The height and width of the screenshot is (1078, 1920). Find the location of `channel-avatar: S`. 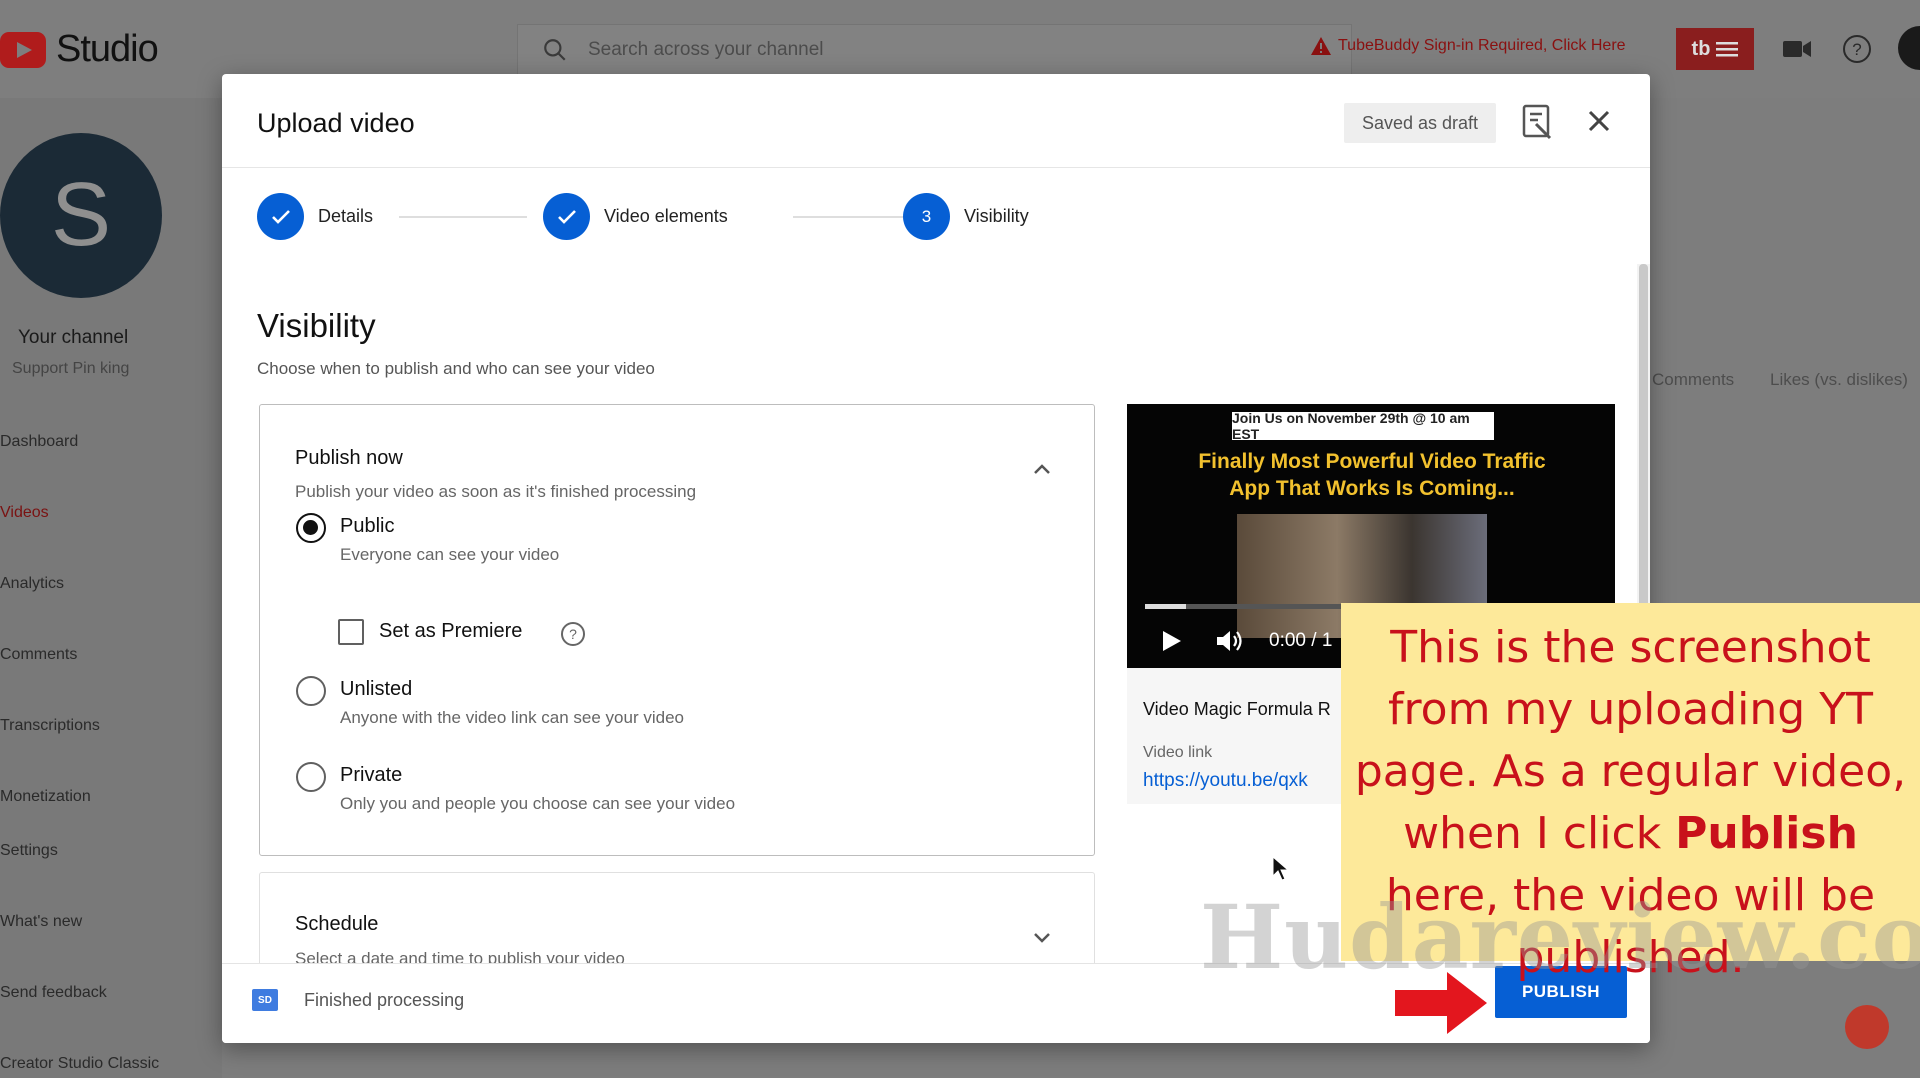

channel-avatar: S is located at coordinates (81, 215).